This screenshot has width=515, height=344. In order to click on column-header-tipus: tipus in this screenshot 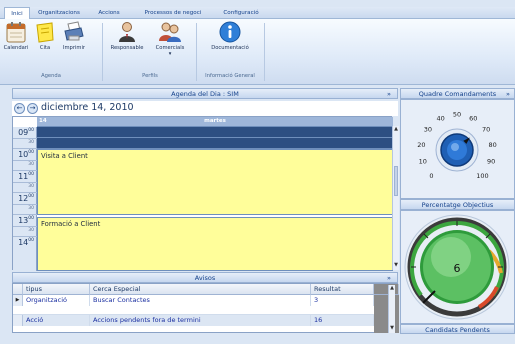, I will do `click(56, 289)`.